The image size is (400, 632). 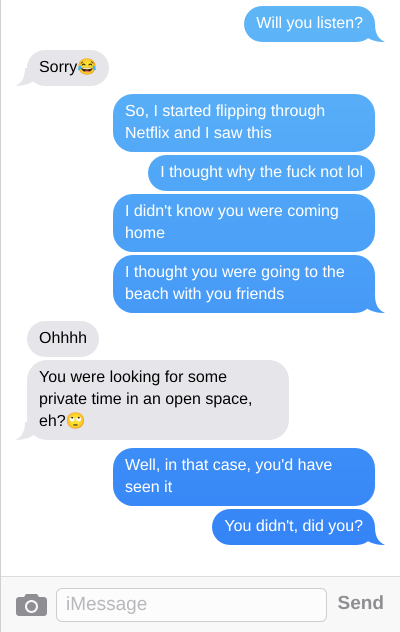 What do you see at coordinates (31, 604) in the screenshot?
I see `camera-icon` at bounding box center [31, 604].